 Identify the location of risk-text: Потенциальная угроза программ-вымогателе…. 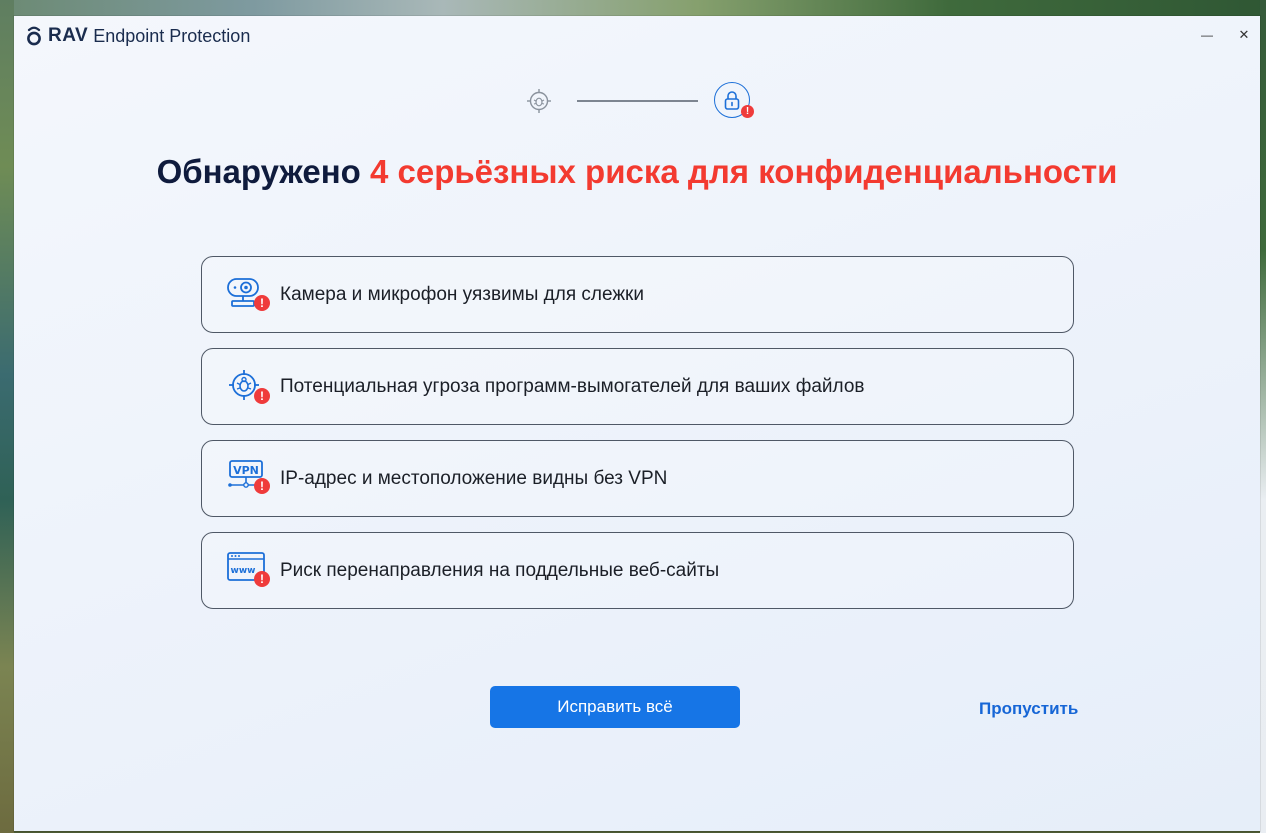
(572, 386).